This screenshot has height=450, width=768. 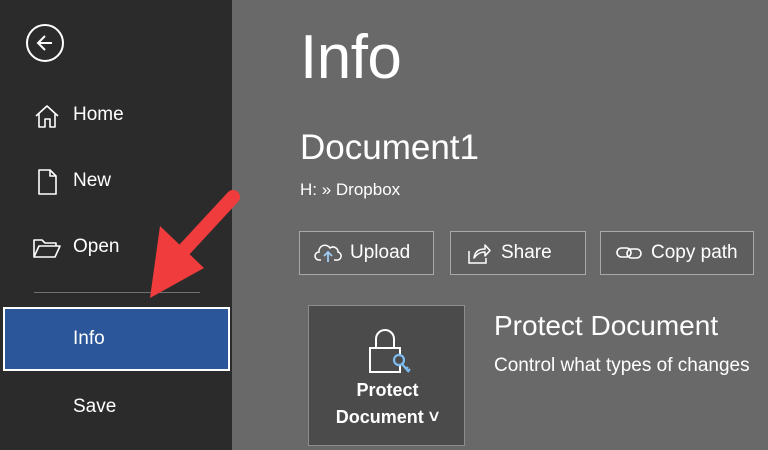 I want to click on protect-tile-label-line2: Document ˅, so click(x=387, y=417).